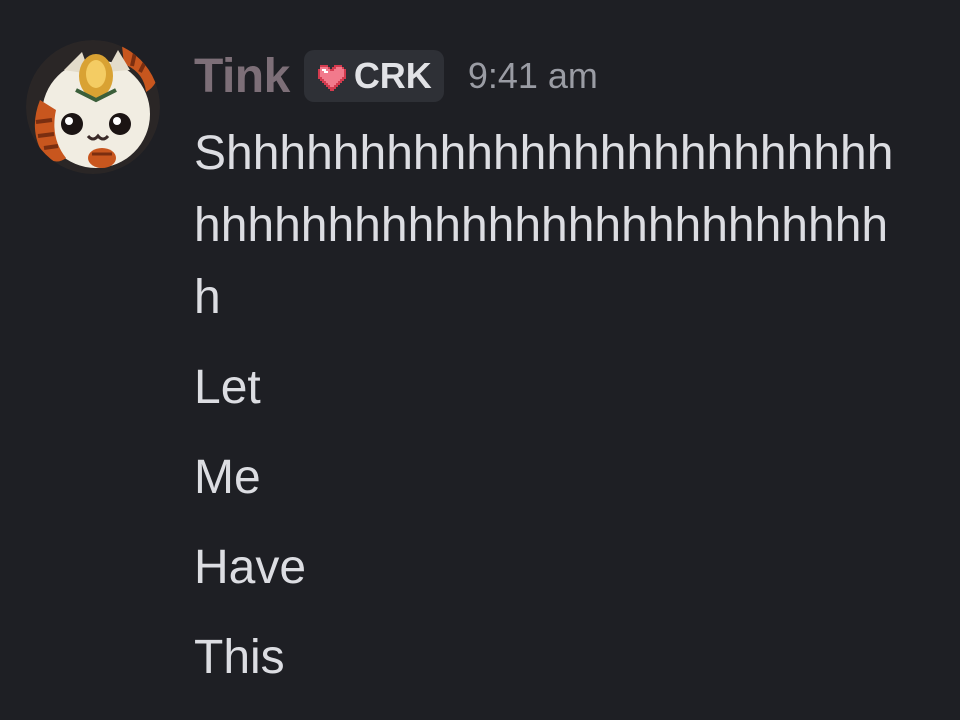  I want to click on user-avatar, so click(93, 107).